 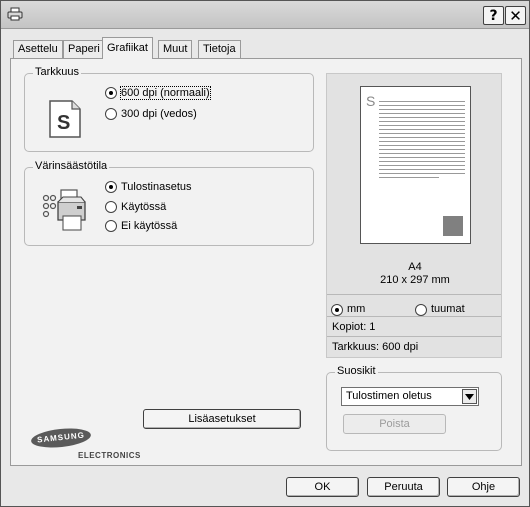 I want to click on favorites-select: Tulostimen oletus, so click(x=410, y=396).